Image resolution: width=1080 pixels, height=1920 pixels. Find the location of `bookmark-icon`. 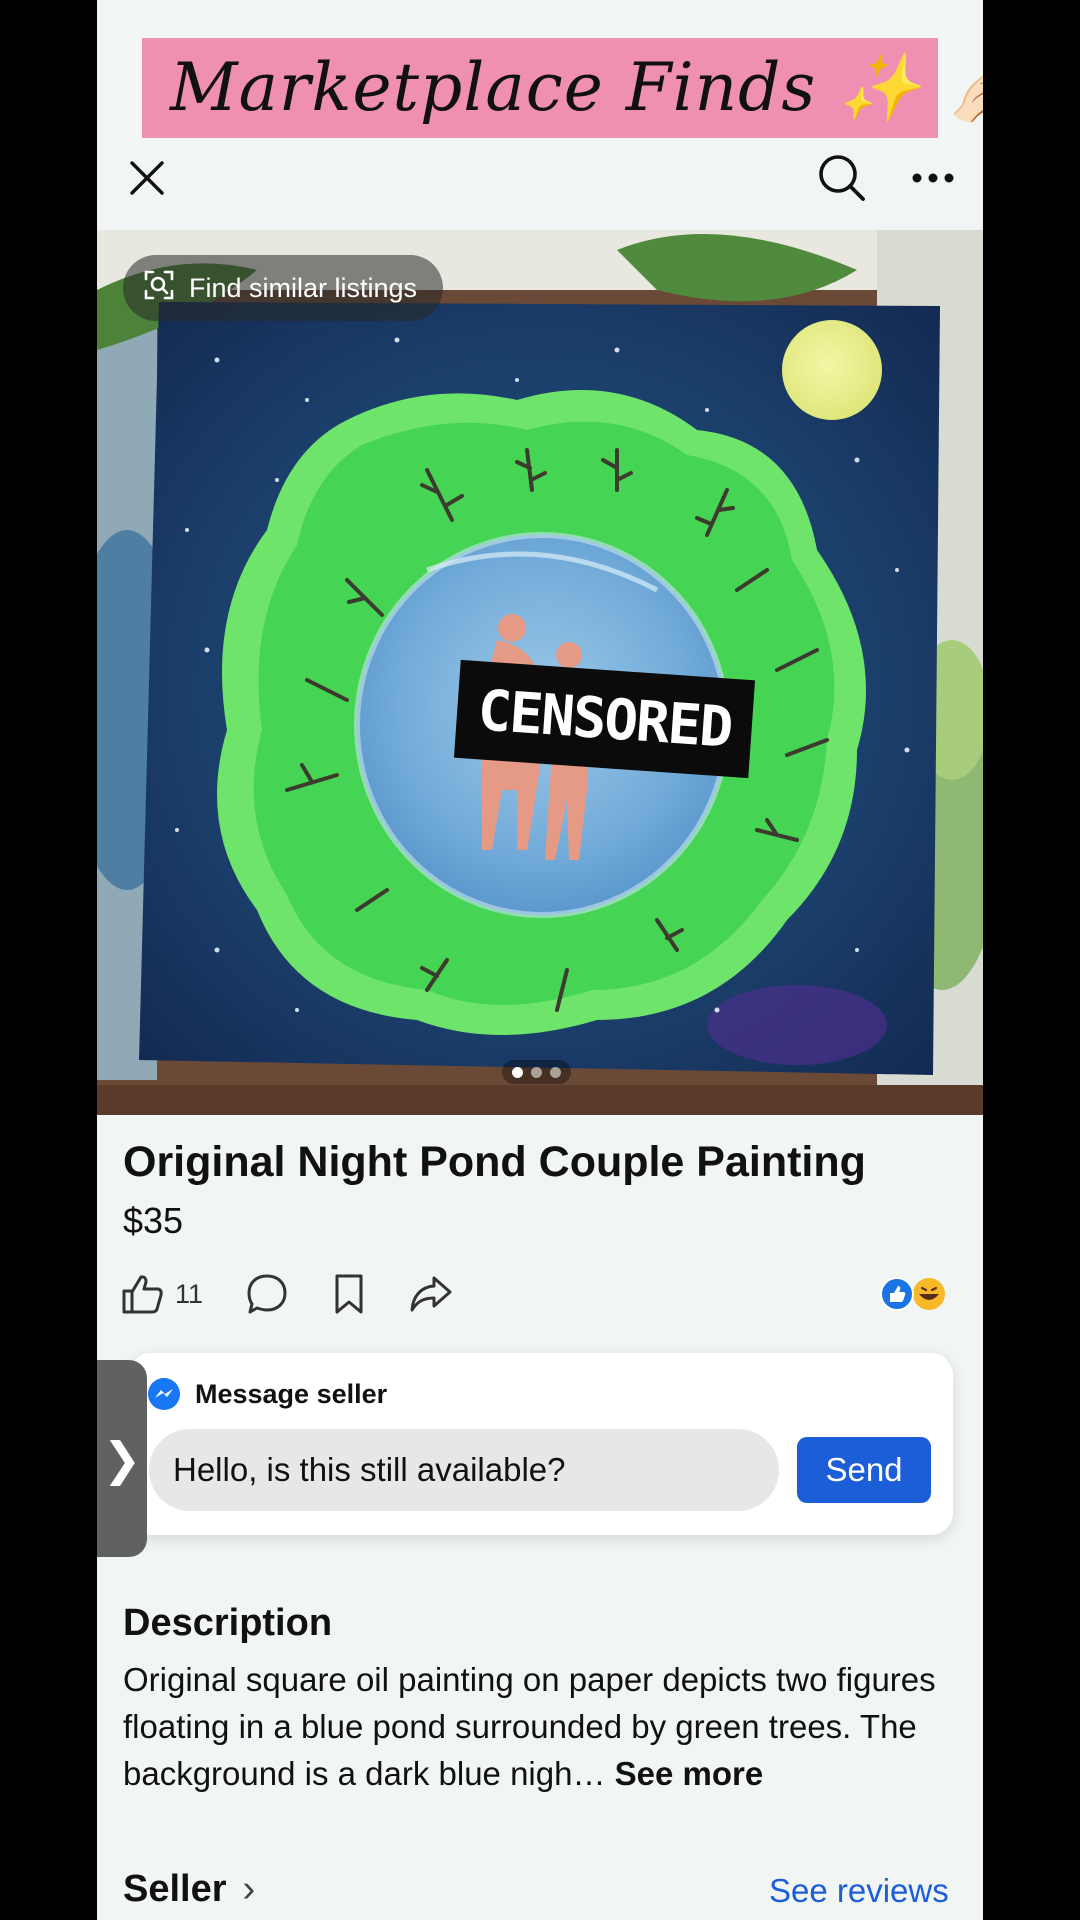

bookmark-icon is located at coordinates (349, 1294).